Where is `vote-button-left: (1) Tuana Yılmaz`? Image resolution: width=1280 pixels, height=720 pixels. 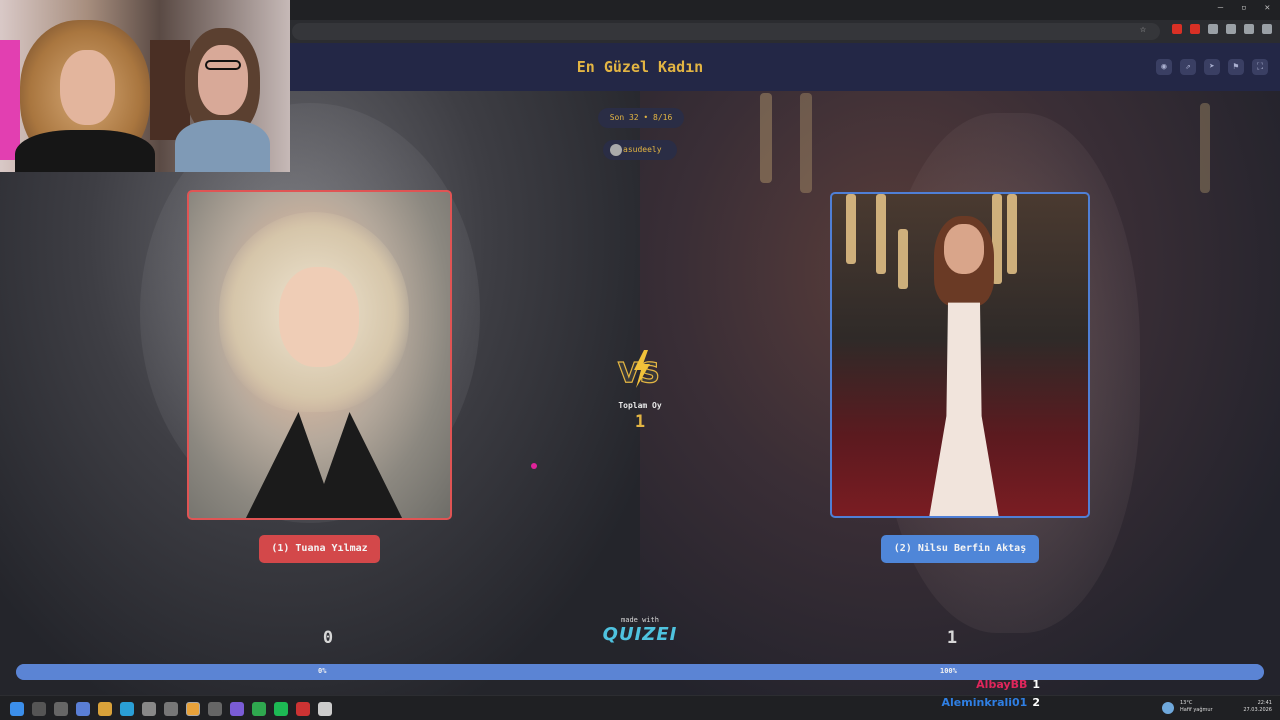
vote-button-left: (1) Tuana Yılmaz is located at coordinates (319, 549).